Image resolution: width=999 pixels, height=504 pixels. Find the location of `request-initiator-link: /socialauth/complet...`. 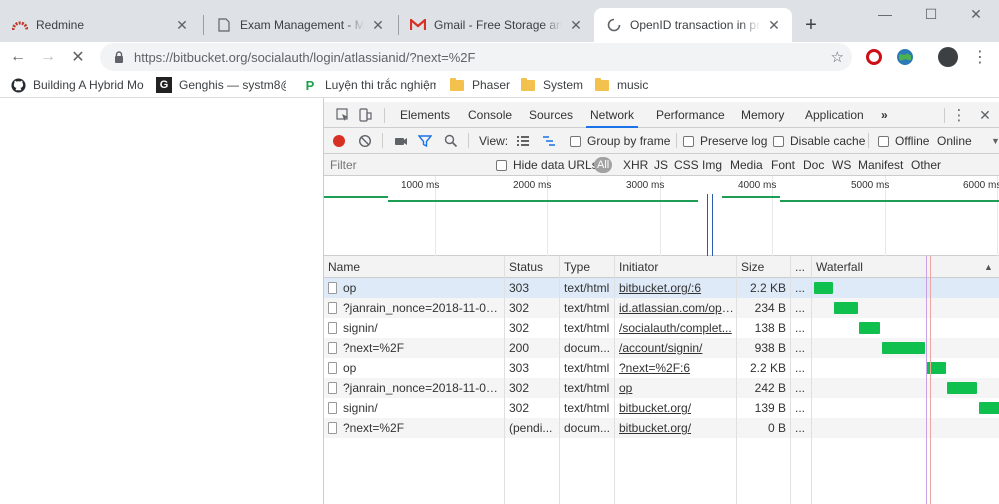

request-initiator-link: /socialauth/complet... is located at coordinates (675, 328).